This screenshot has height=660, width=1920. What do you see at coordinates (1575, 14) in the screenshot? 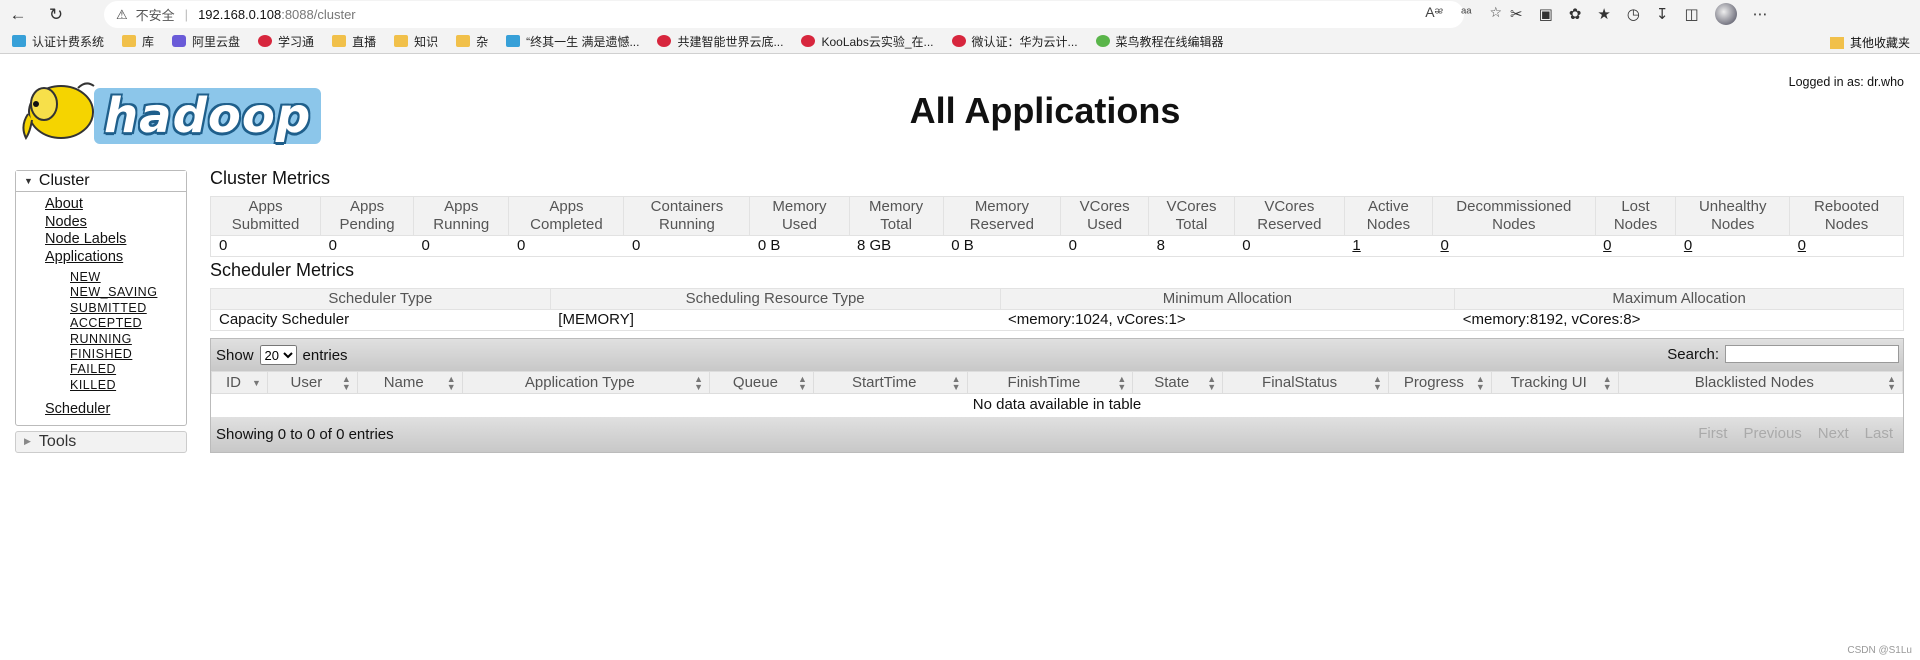
I see `extensions-icon: ✿` at bounding box center [1575, 14].